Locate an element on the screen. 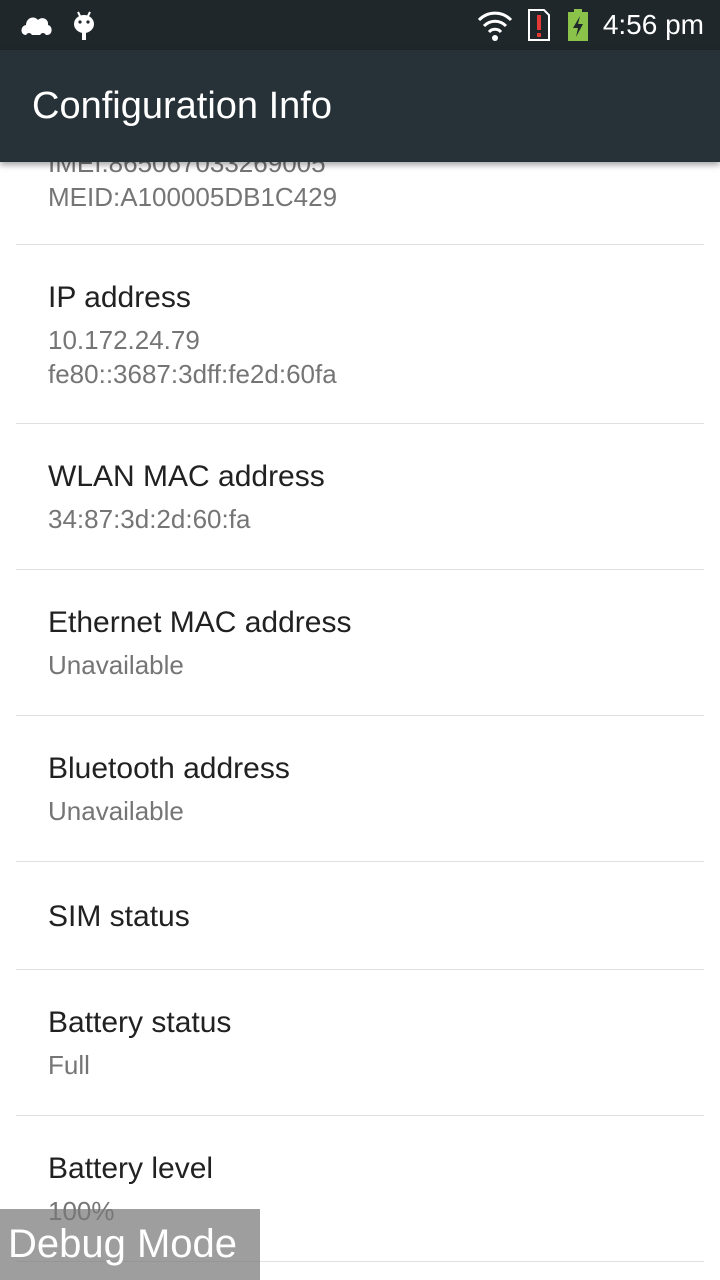 This screenshot has height=1280, width=720. item-title: Battery level is located at coordinates (131, 1168).